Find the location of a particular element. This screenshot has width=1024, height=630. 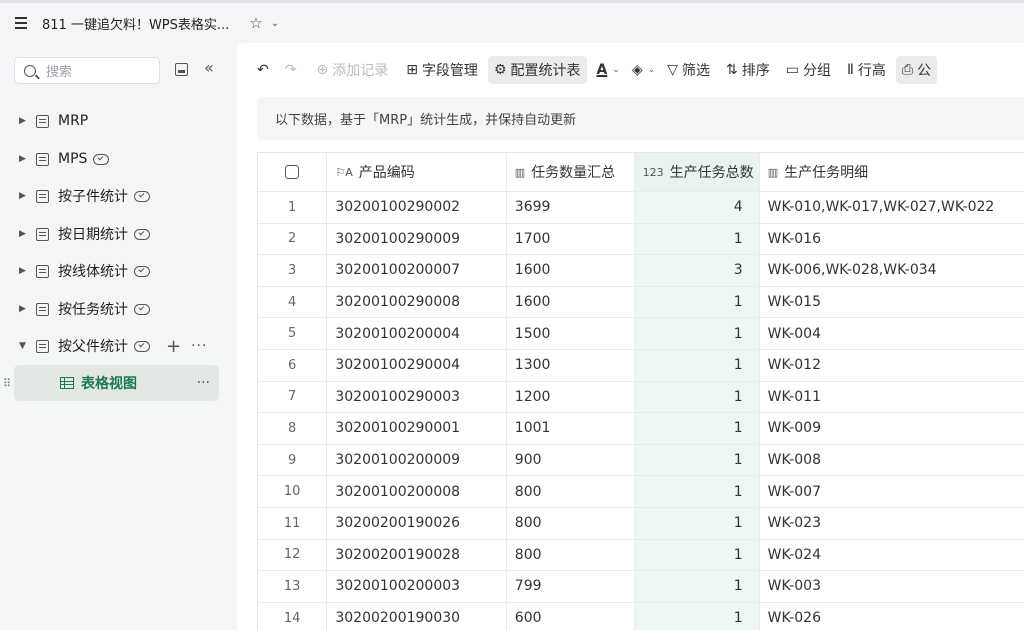

product-code-cell: 30200200190026 is located at coordinates (417, 523).